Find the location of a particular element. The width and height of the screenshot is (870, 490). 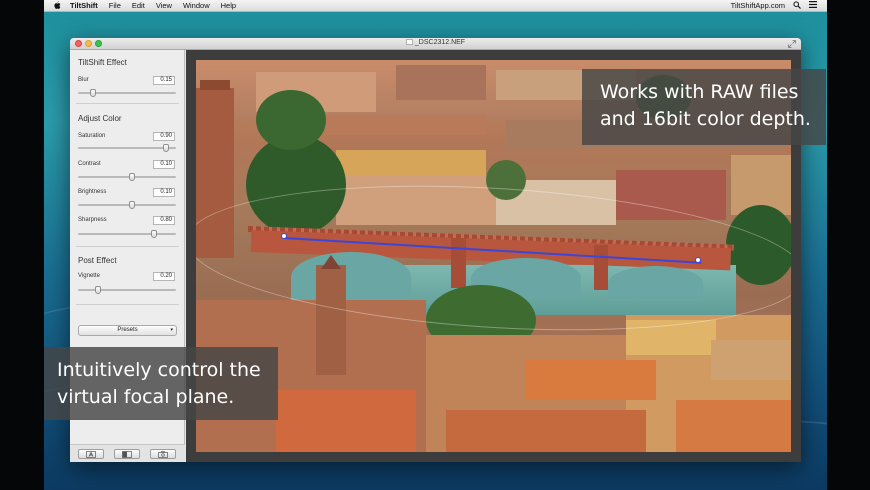

menu-edit: Edit is located at coordinates (138, 5).